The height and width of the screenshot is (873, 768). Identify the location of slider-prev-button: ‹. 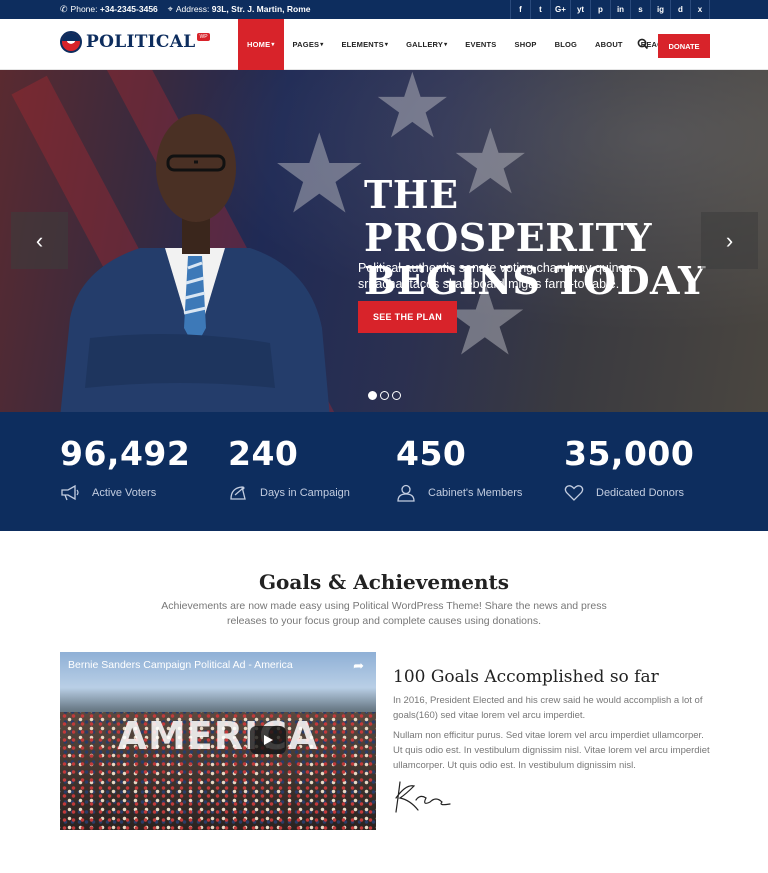
(39, 240).